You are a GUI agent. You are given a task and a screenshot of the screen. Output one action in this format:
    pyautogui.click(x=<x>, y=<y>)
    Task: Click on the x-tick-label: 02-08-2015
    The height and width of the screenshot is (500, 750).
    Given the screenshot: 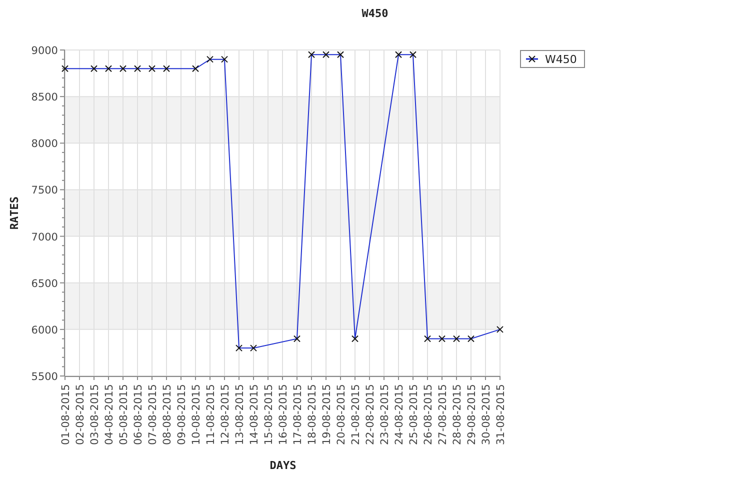 What is the action you would take?
    pyautogui.click(x=80, y=415)
    